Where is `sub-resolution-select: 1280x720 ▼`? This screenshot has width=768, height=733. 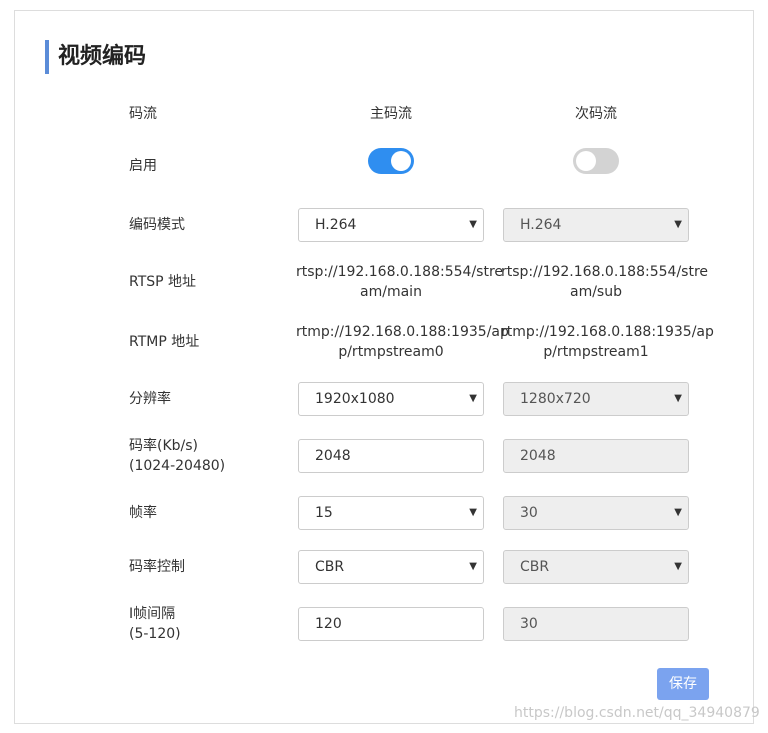
sub-resolution-select: 1280x720 ▼ is located at coordinates (596, 399).